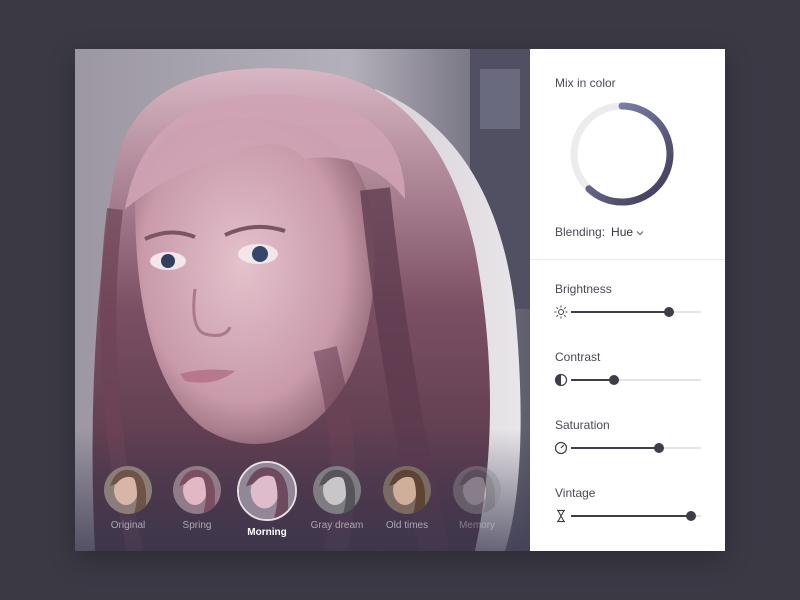 The width and height of the screenshot is (800, 600). What do you see at coordinates (561, 448) in the screenshot?
I see `gauge-icon` at bounding box center [561, 448].